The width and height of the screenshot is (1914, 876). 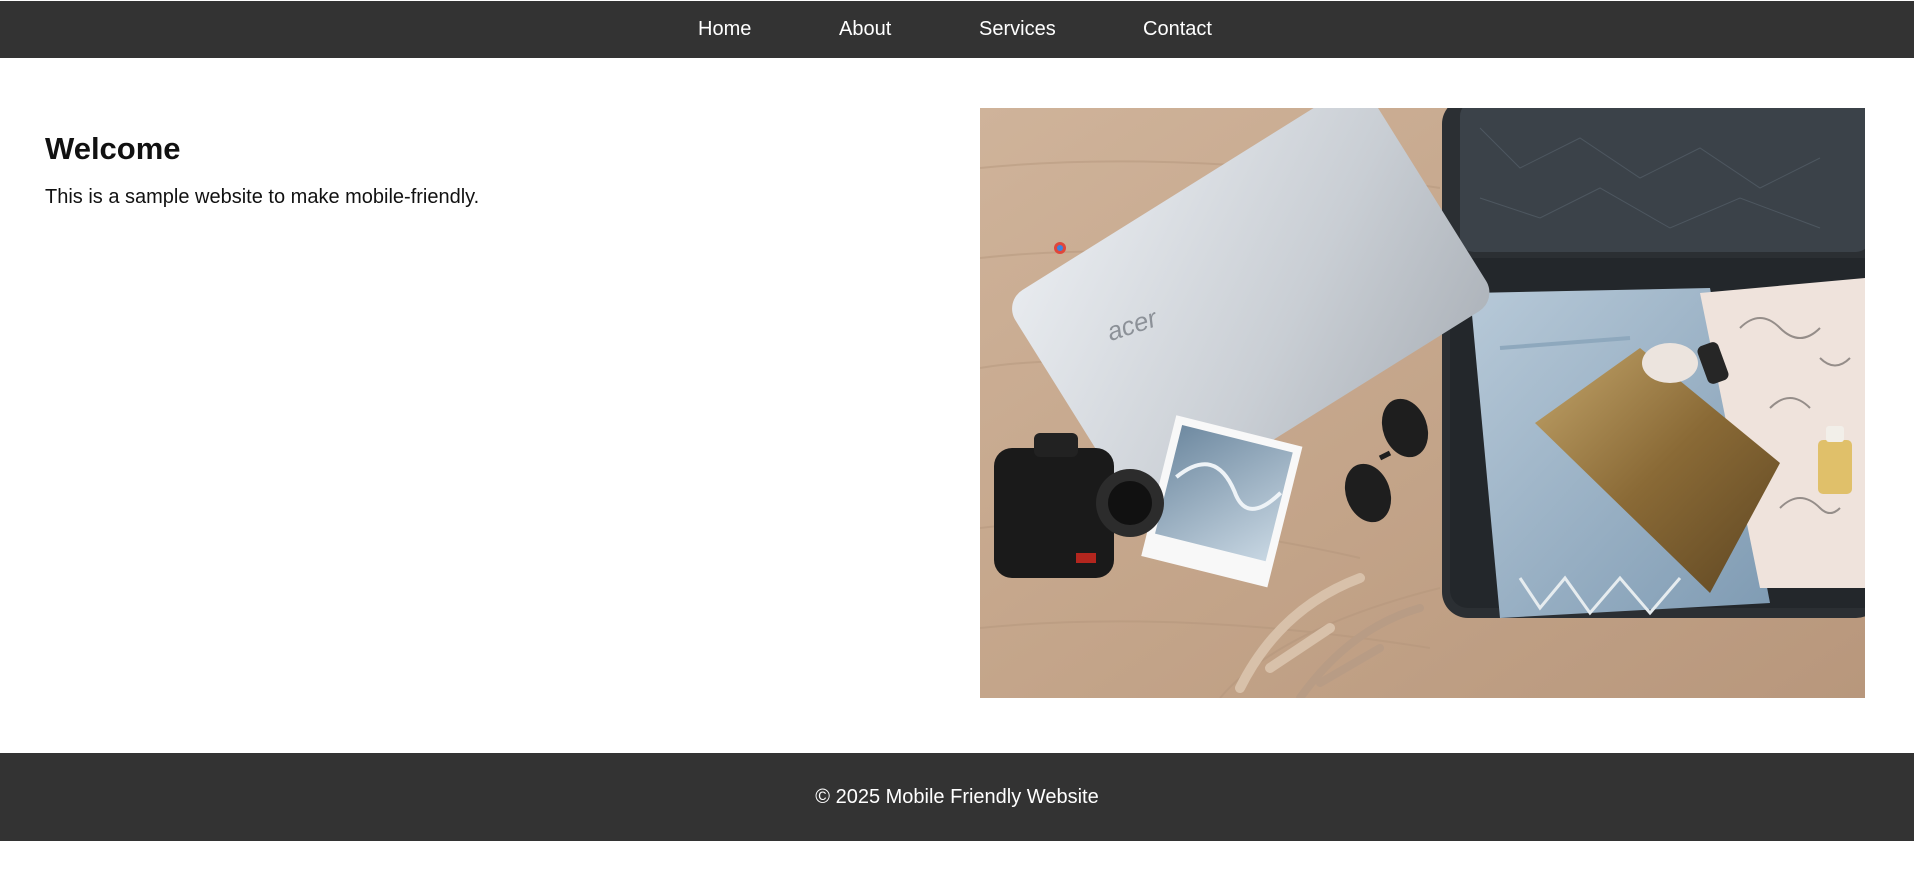 What do you see at coordinates (724, 29) in the screenshot?
I see `nav-link-home: Home` at bounding box center [724, 29].